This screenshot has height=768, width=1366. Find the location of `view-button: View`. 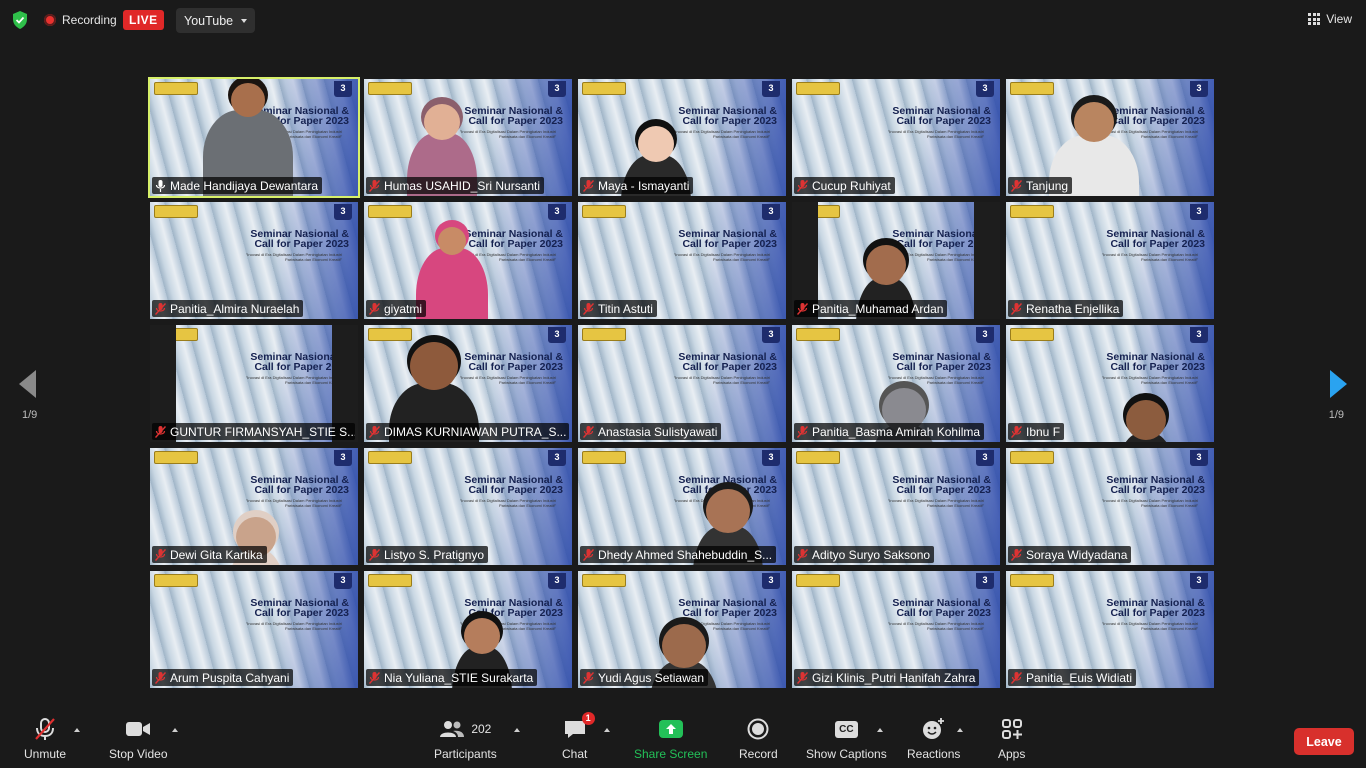

view-button: View is located at coordinates (1330, 19).